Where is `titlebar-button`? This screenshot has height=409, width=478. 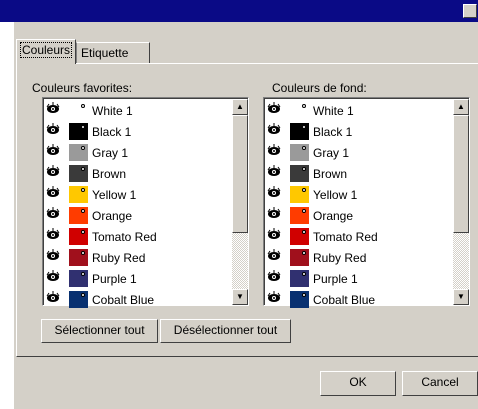
titlebar-button is located at coordinates (470, 11).